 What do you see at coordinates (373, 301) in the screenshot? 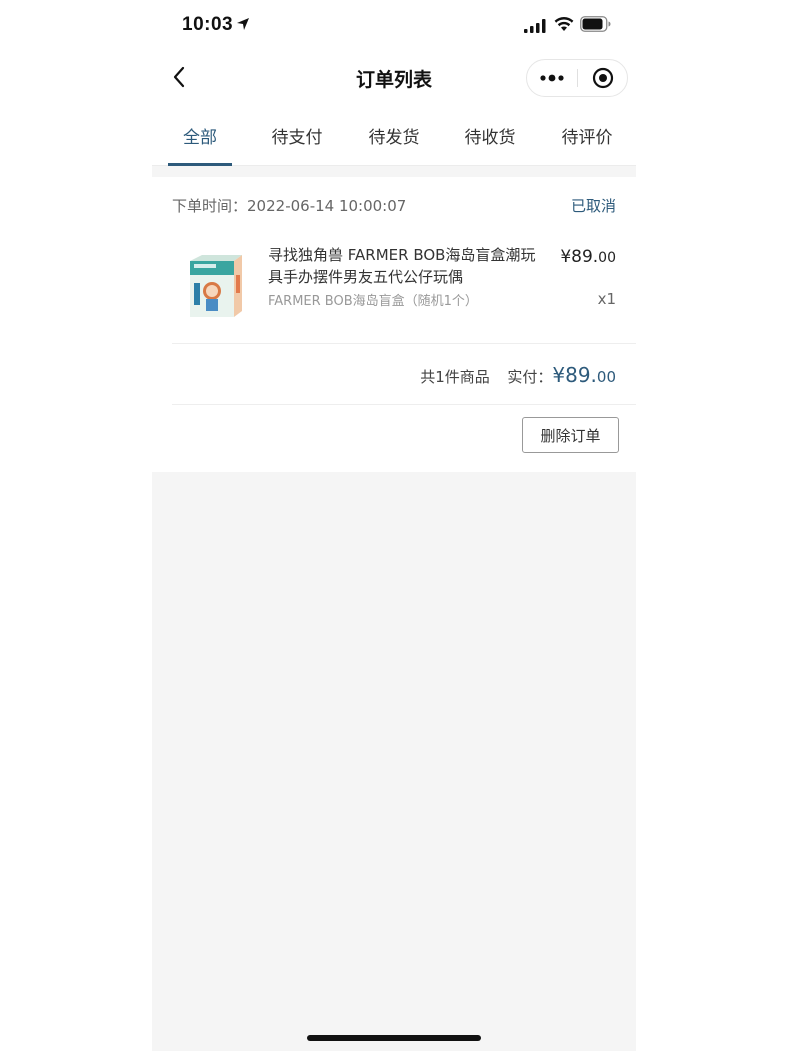
I see `product-spec: FARMER BOB海岛盲盒（随机1个）` at bounding box center [373, 301].